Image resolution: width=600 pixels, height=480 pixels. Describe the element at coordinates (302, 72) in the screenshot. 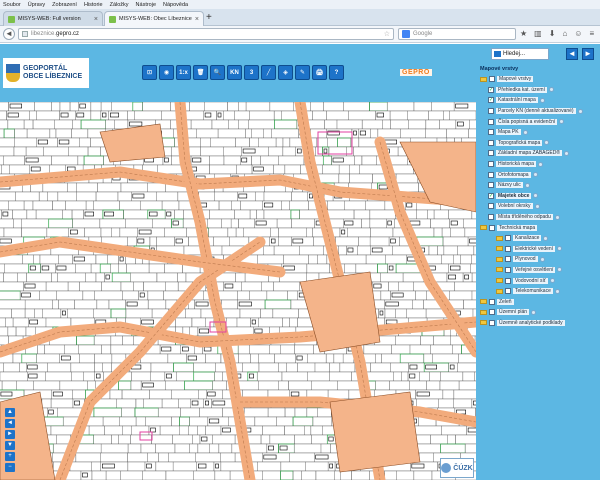

I see `toolbar-button: ✎` at that location.